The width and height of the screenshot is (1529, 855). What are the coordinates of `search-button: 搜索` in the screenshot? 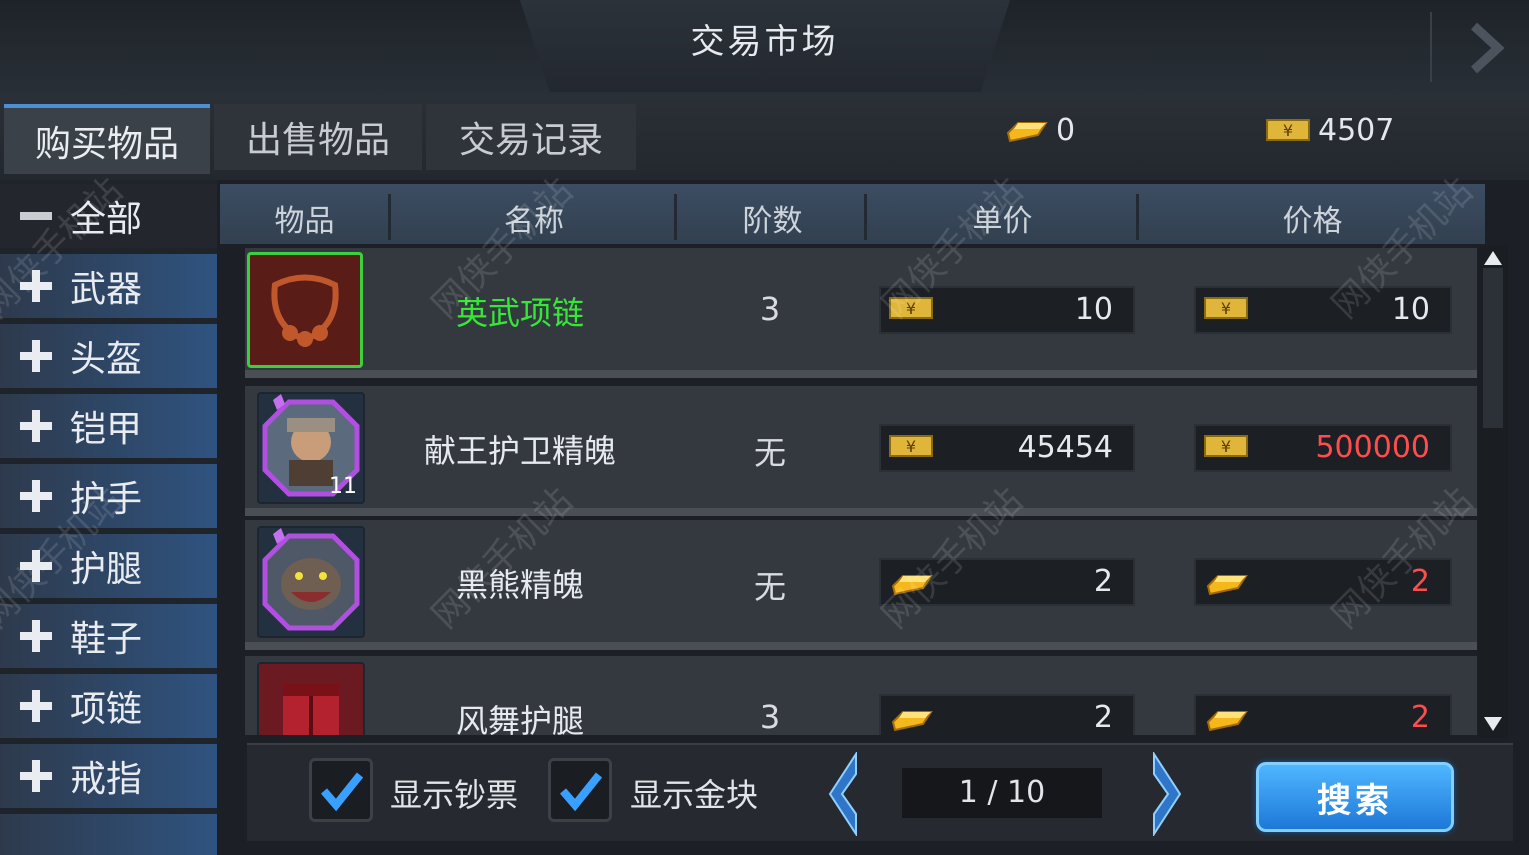 It's located at (1355, 797).